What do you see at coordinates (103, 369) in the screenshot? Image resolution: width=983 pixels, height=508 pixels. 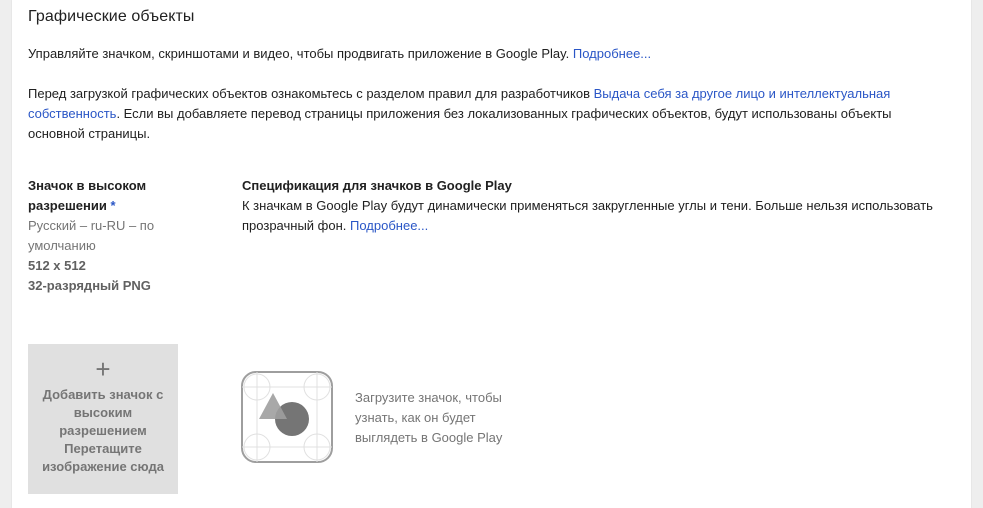 I see `plus-icon: +` at bounding box center [103, 369].